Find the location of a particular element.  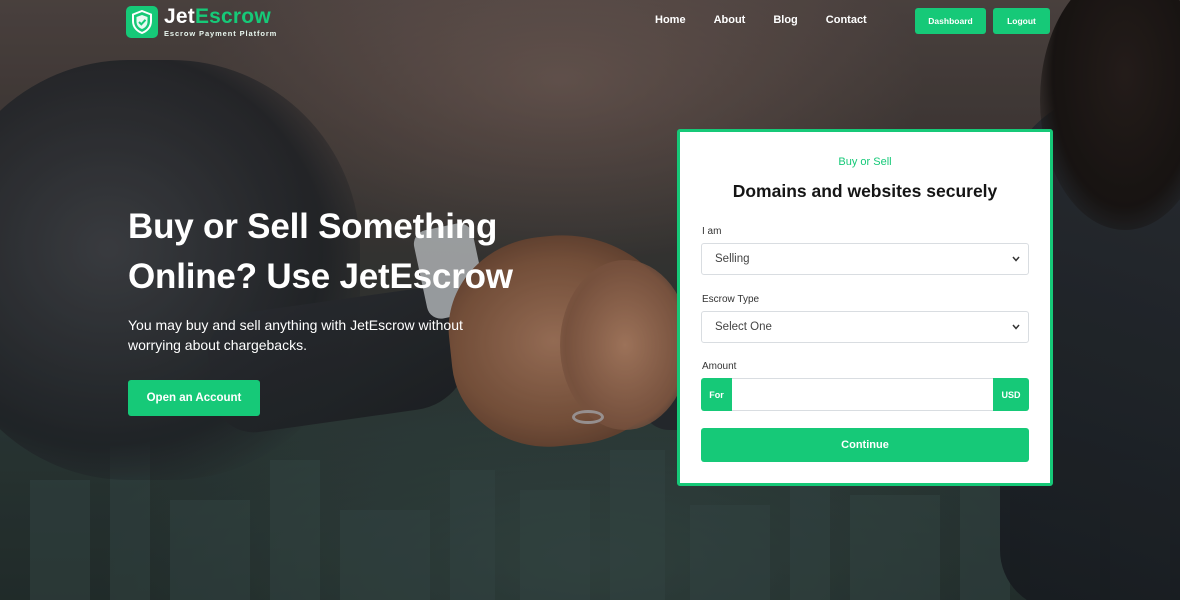

main-nav: Home About Blog Contact is located at coordinates (761, 20).